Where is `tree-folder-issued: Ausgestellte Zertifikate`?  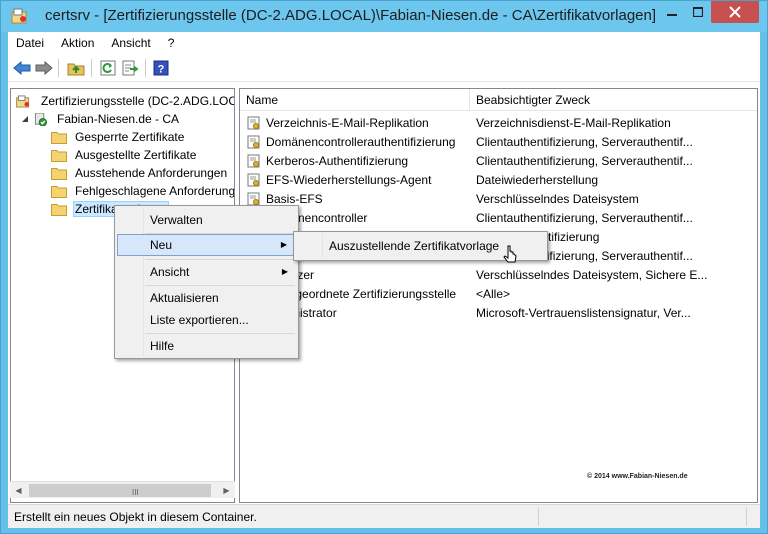
tree-folder-issued: Ausgestellte Zertifikate is located at coordinates (124, 155).